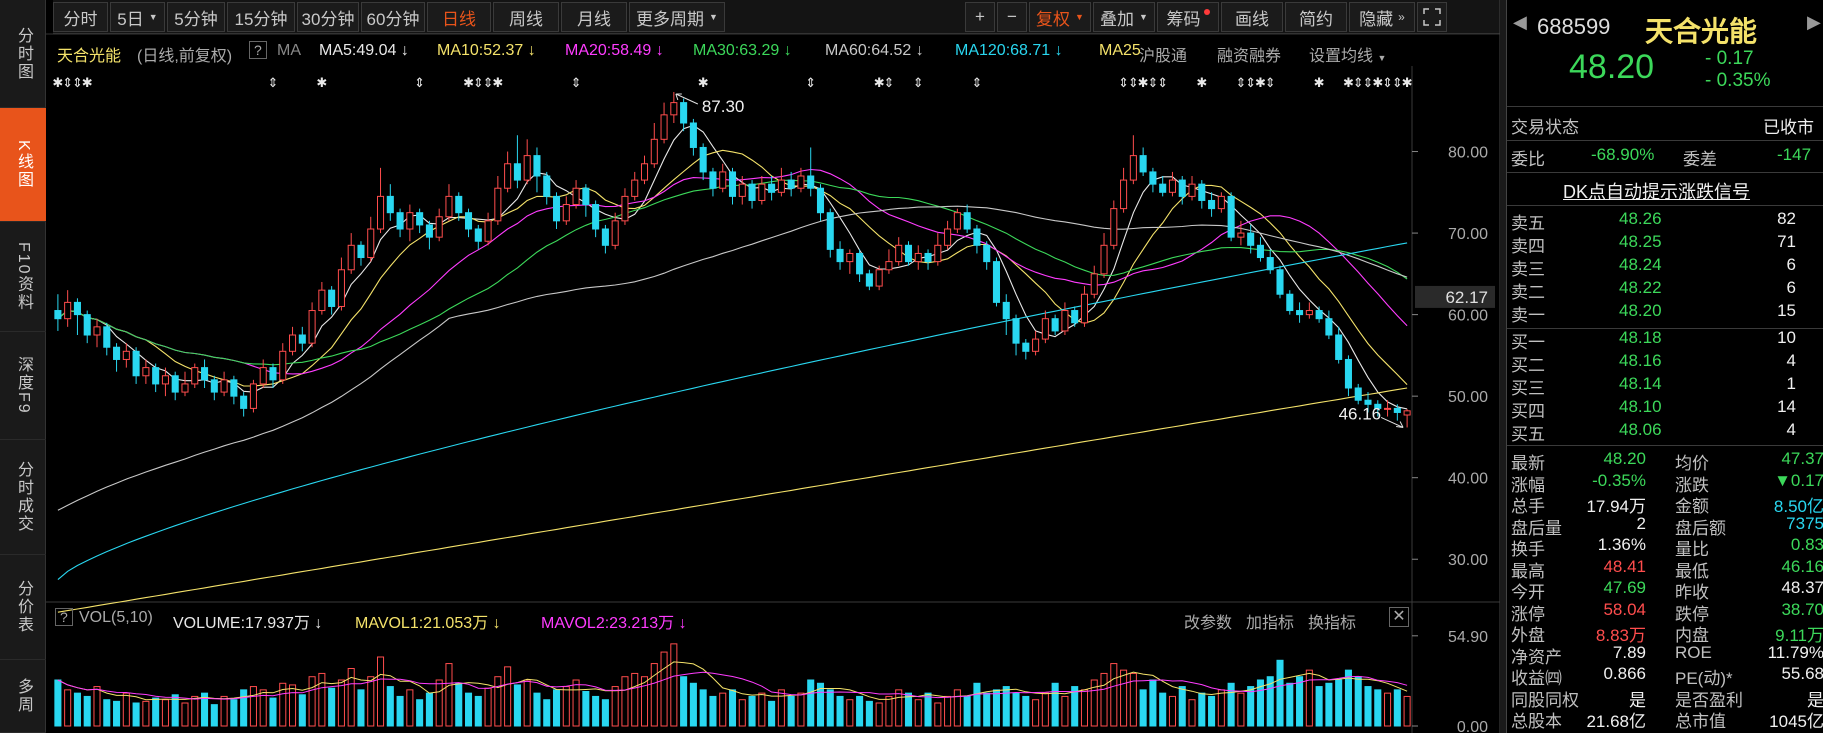 Image resolution: width=1823 pixels, height=733 pixels. I want to click on ask-row: 卖三 48.24 6, so click(1665, 266).